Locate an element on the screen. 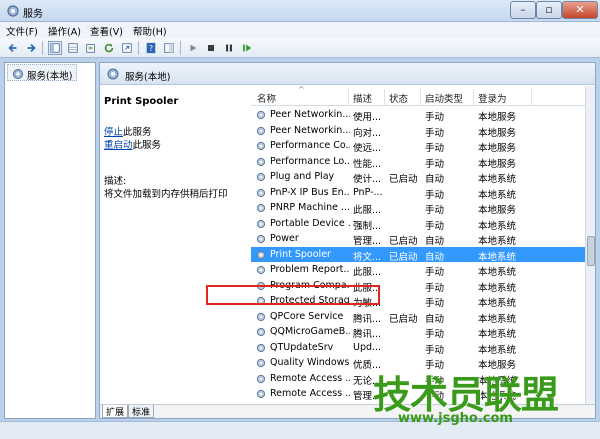 The height and width of the screenshot is (439, 600). cell-name: Plug and Play is located at coordinates (302, 176).